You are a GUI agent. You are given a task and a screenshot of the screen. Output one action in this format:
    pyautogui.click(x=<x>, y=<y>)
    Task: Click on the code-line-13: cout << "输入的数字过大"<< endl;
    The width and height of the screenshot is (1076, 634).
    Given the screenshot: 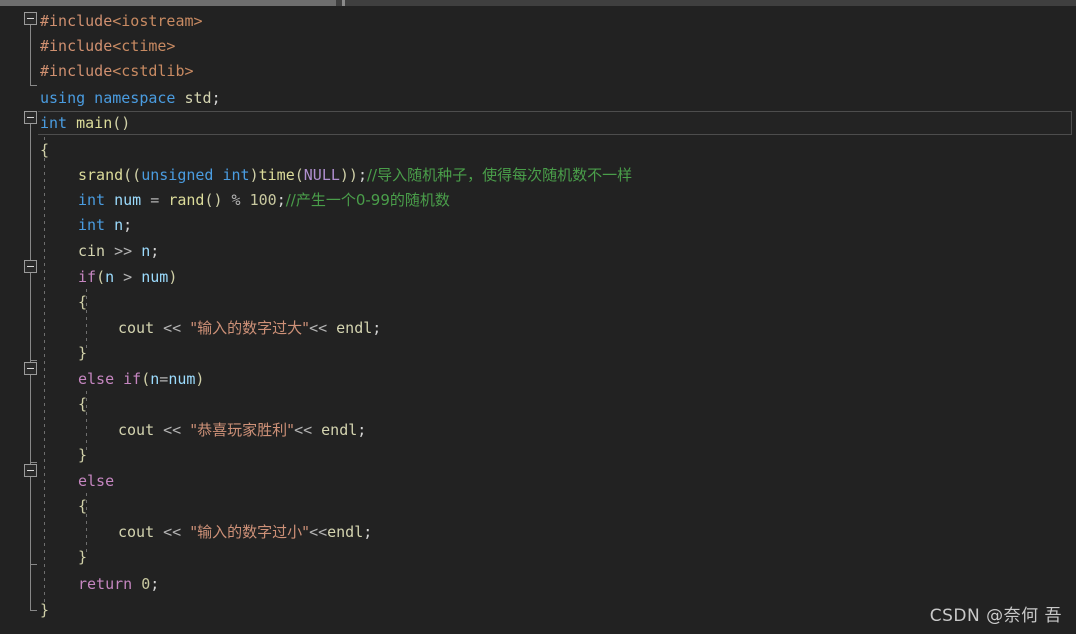 What is the action you would take?
    pyautogui.click(x=538, y=328)
    